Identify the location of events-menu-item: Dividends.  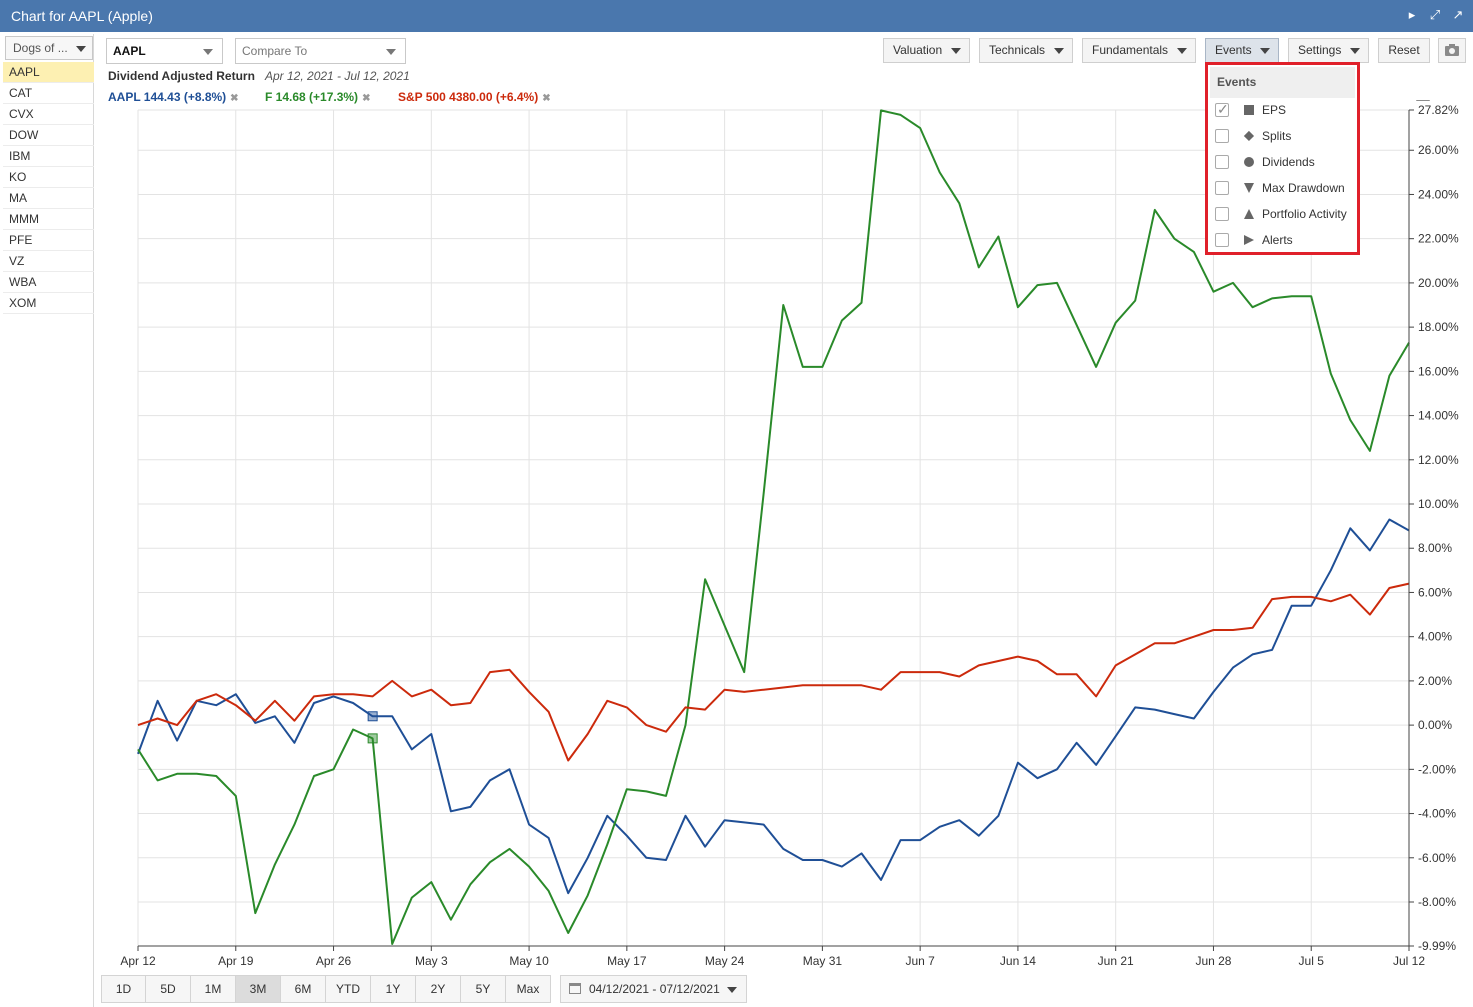
(1285, 163).